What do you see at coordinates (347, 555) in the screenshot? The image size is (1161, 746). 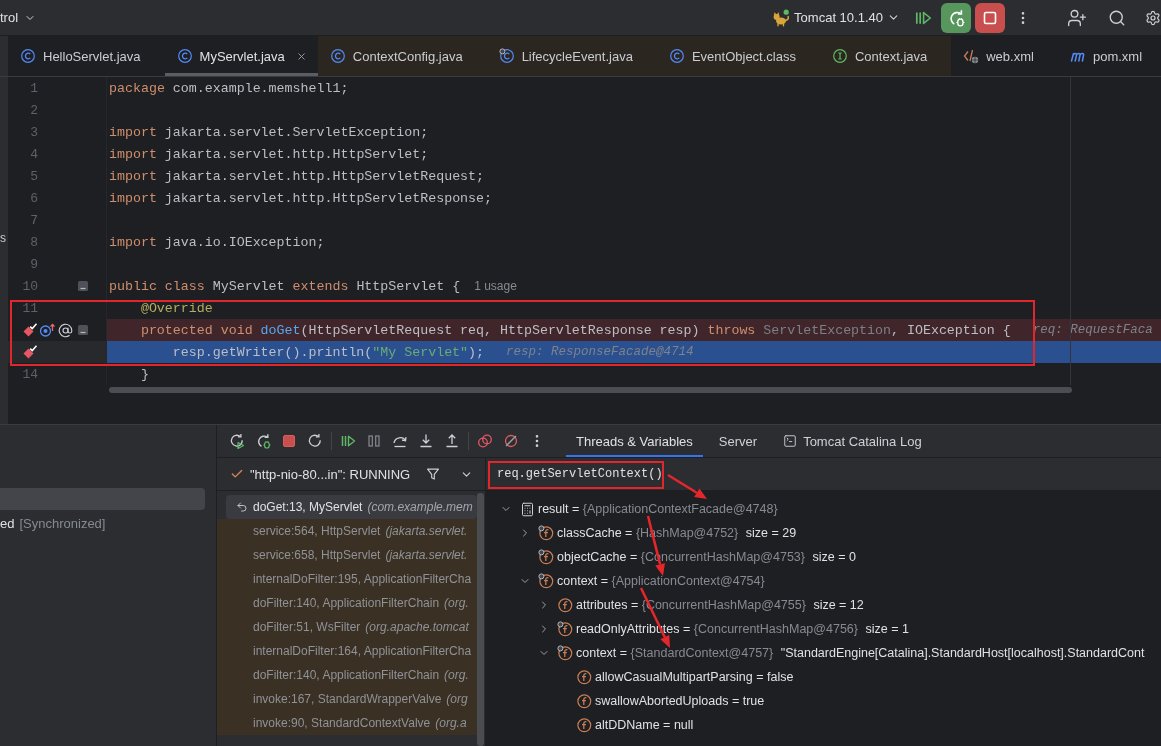 I see `stack-frame: service:658, HttpServlet (jakarta.servlet.` at bounding box center [347, 555].